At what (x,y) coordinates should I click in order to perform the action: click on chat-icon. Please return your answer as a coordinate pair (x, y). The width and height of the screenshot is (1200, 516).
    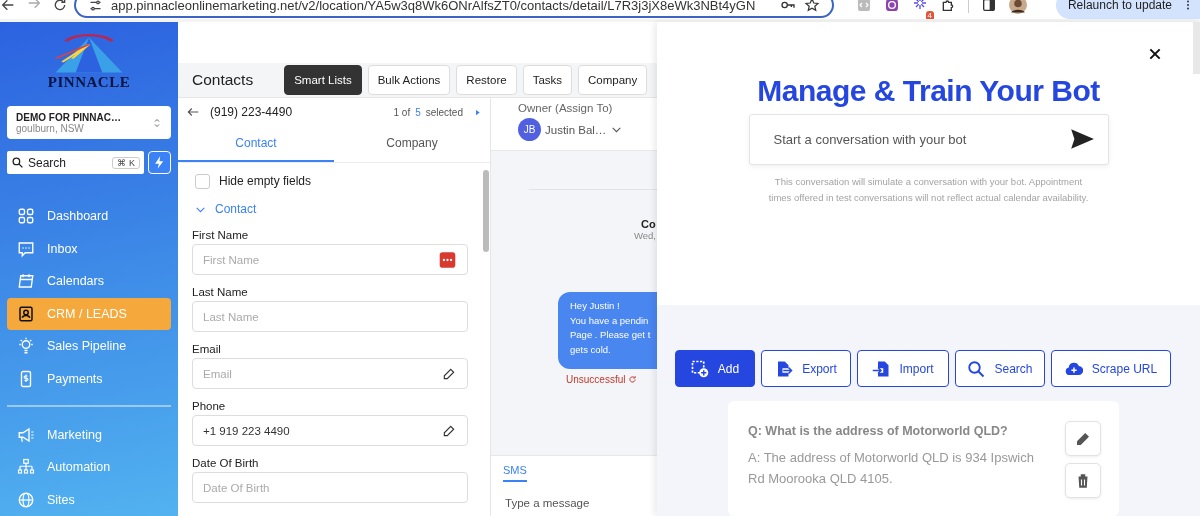
    Looking at the image, I should click on (26, 248).